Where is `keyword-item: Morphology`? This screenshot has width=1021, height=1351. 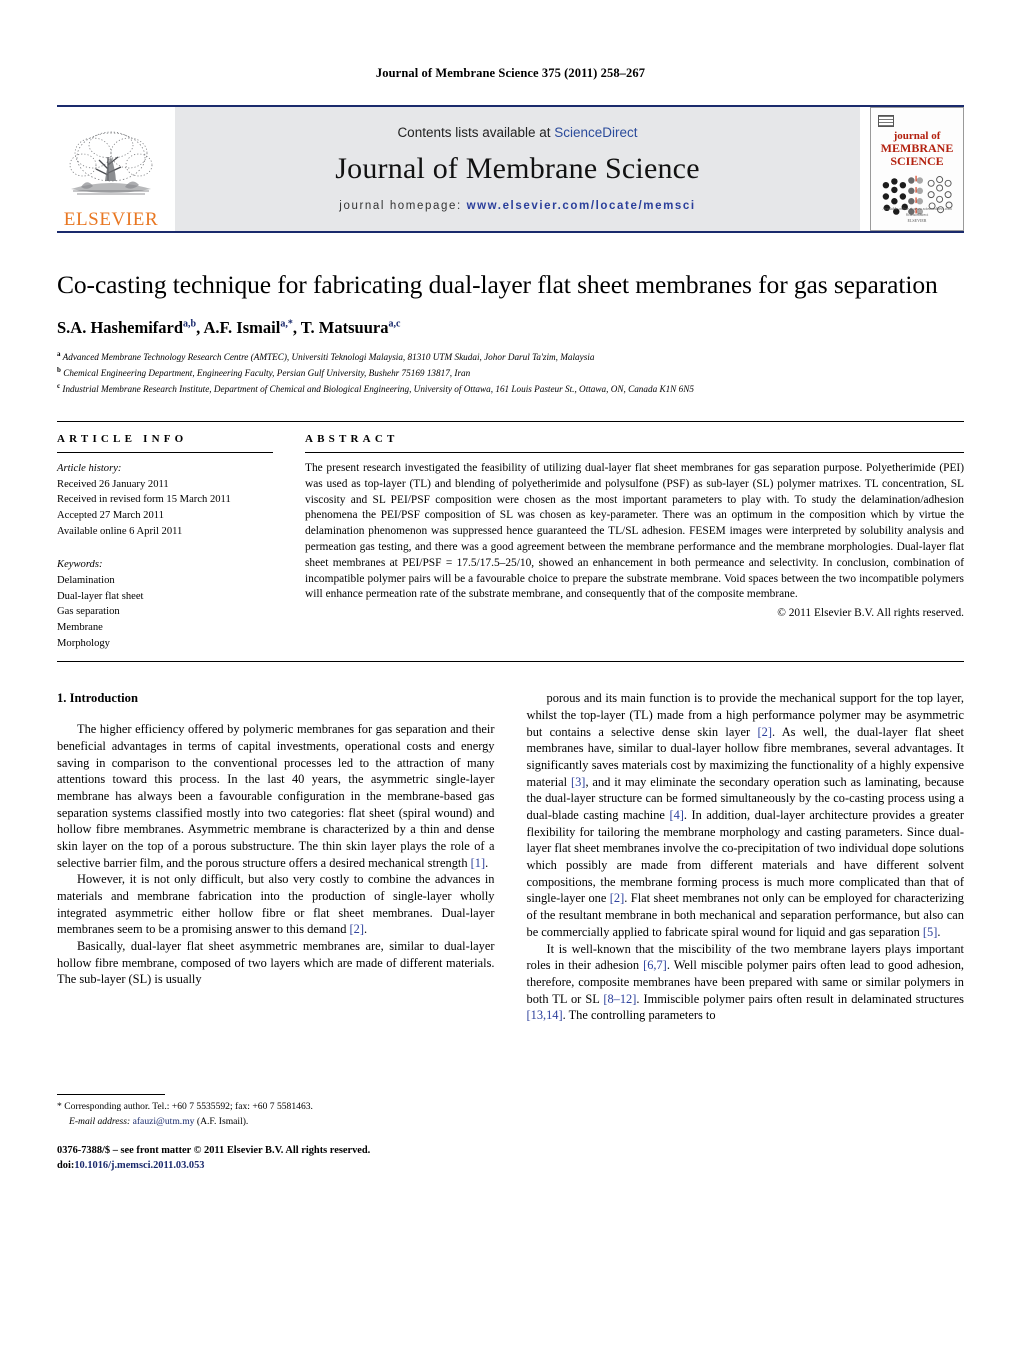
keyword-item: Morphology is located at coordinates (83, 643).